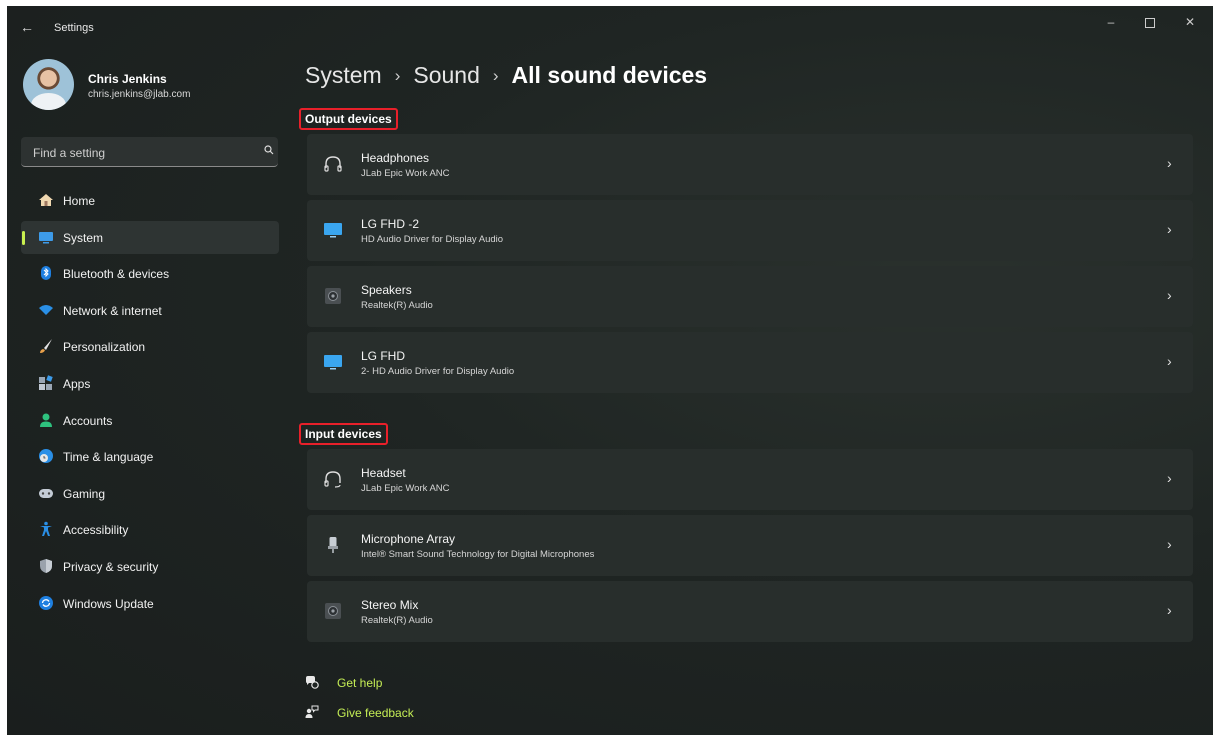 This screenshot has width=1213, height=735. Describe the element at coordinates (84, 493) in the screenshot. I see `sidebar-item-label: Gaming` at that location.